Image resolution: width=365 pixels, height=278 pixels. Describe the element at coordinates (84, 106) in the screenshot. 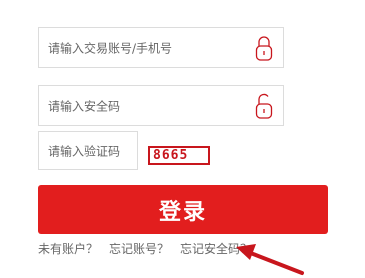

I see `security-code-placeholder: 请输入安全码` at that location.